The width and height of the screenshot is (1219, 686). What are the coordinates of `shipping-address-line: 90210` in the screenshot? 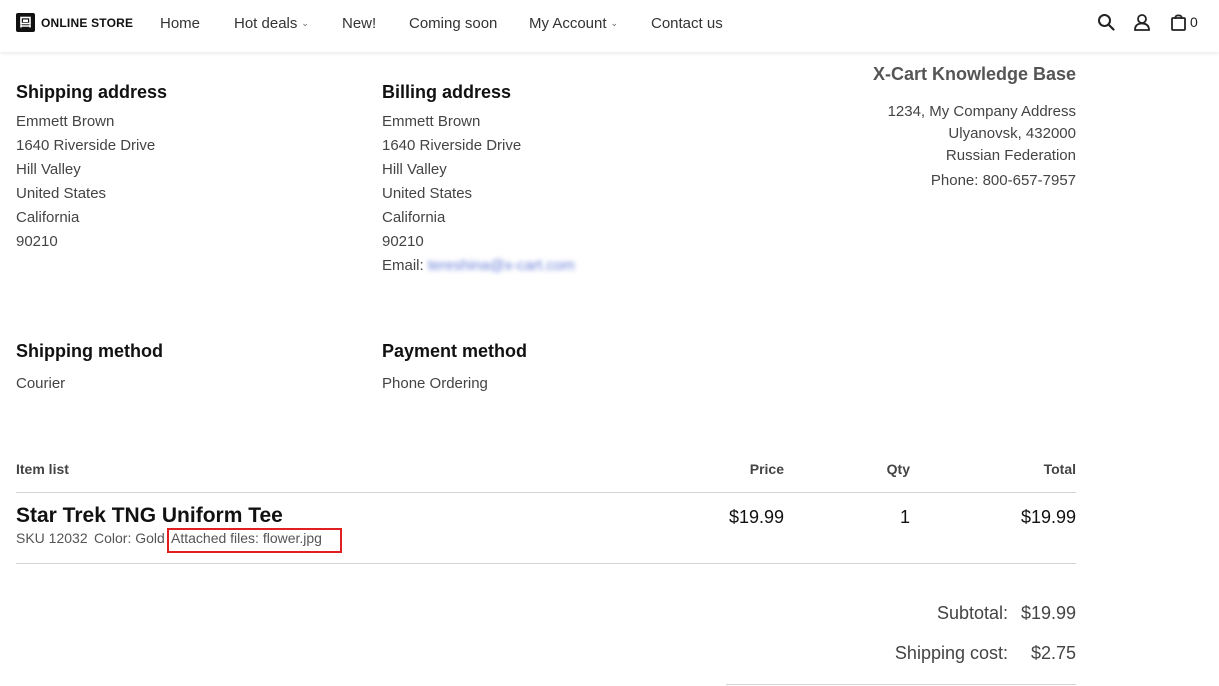 It's located at (37, 241).